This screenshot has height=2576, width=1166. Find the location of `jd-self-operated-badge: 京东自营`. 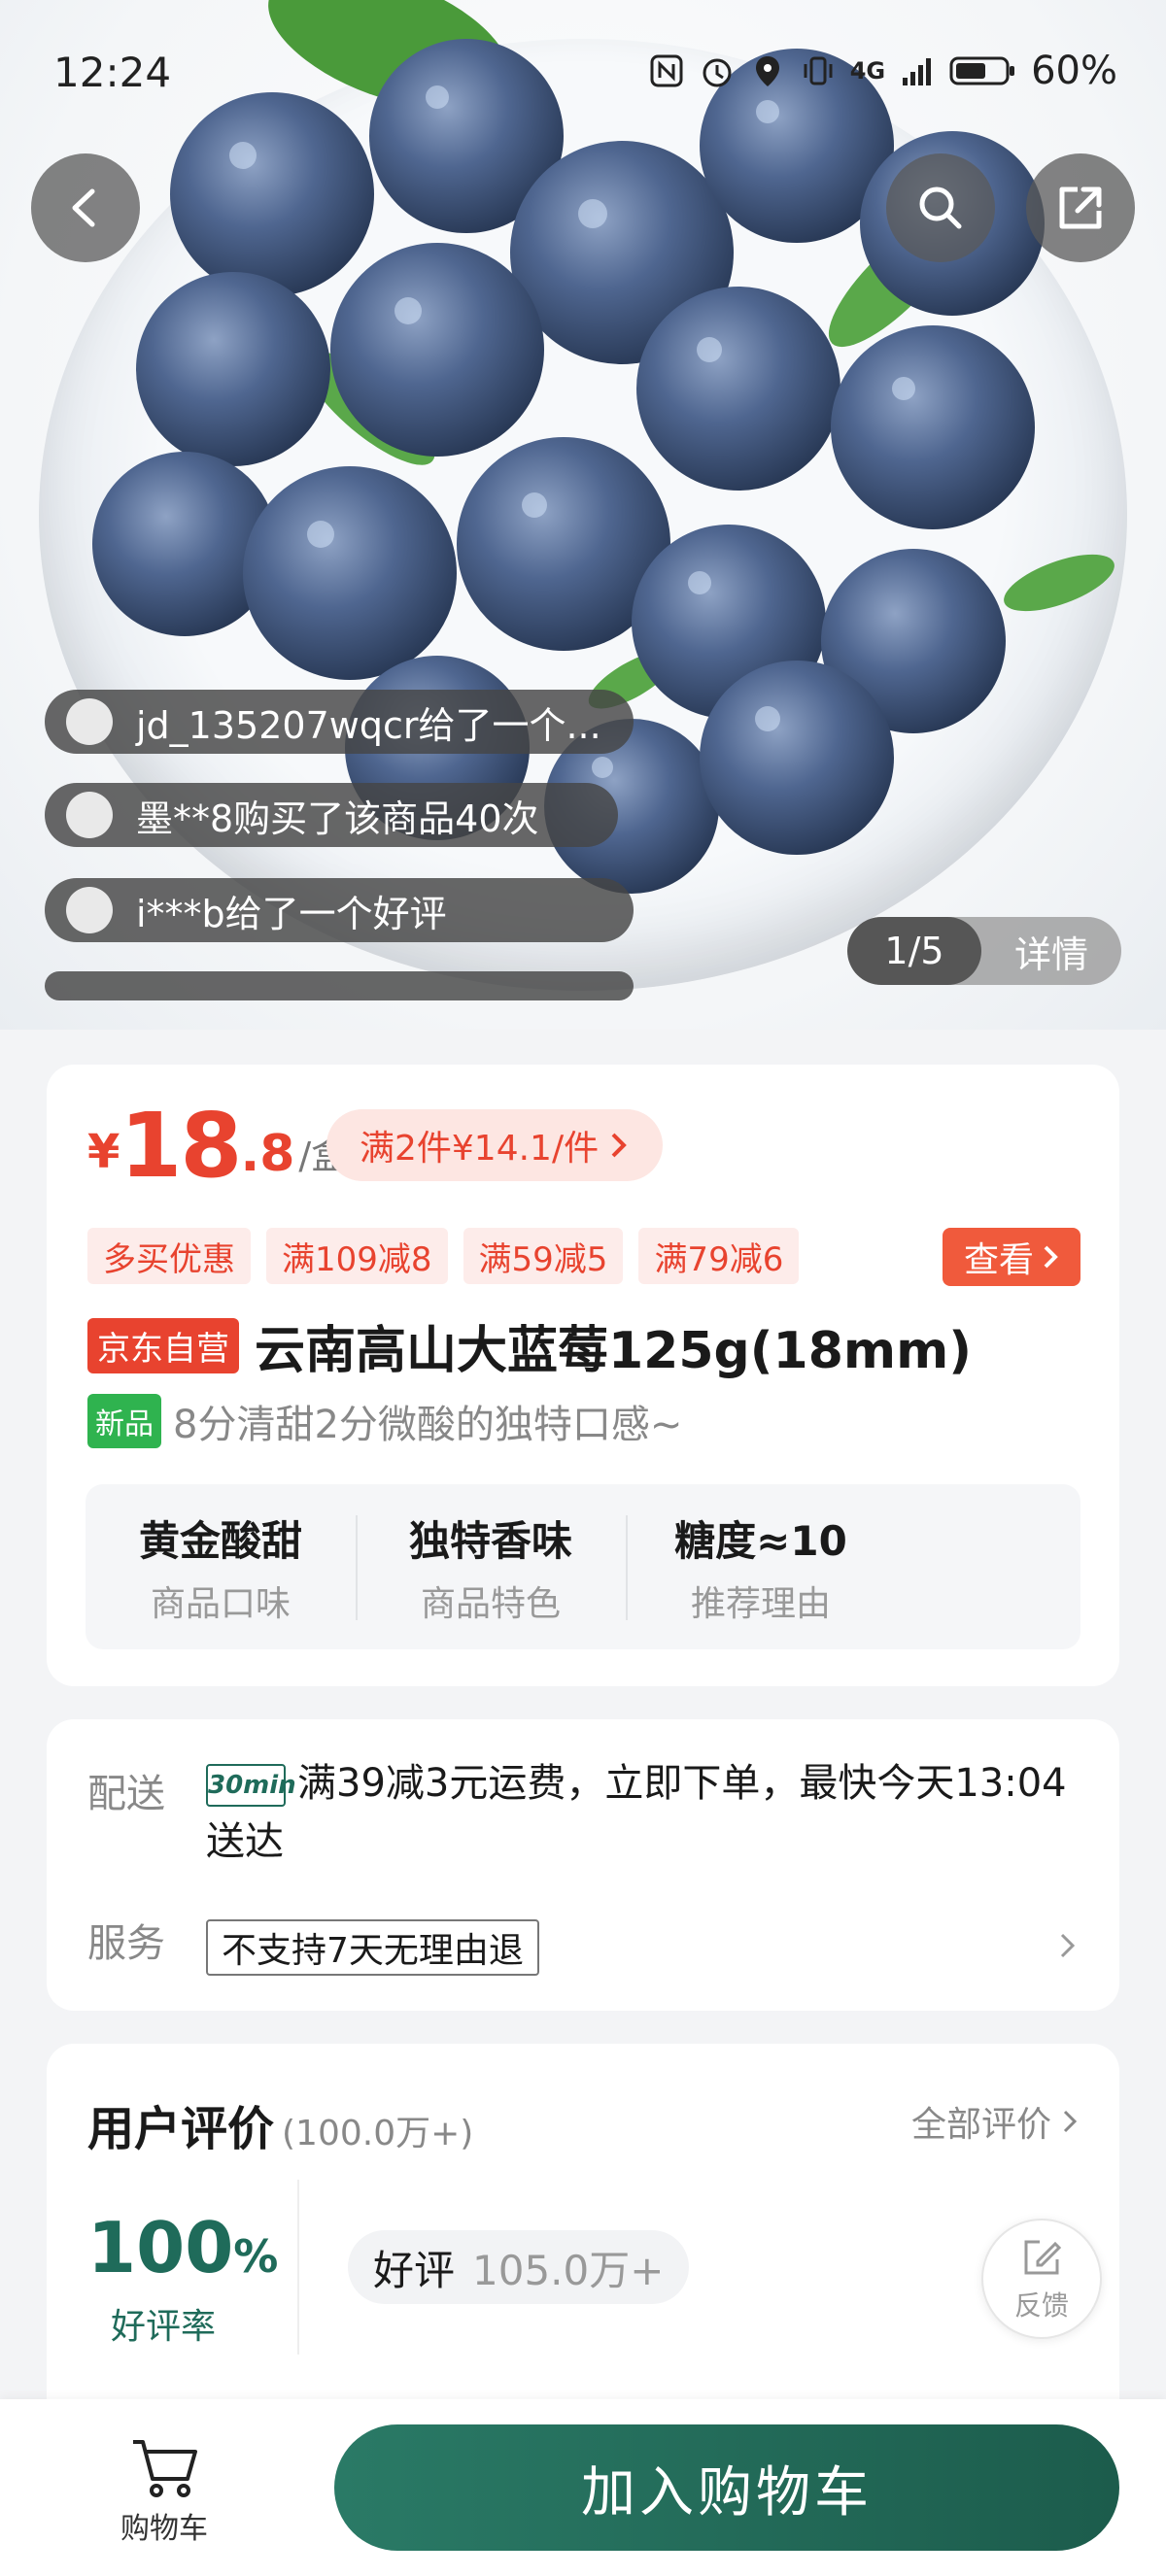

jd-self-operated-badge: 京东自营 is located at coordinates (163, 1345).